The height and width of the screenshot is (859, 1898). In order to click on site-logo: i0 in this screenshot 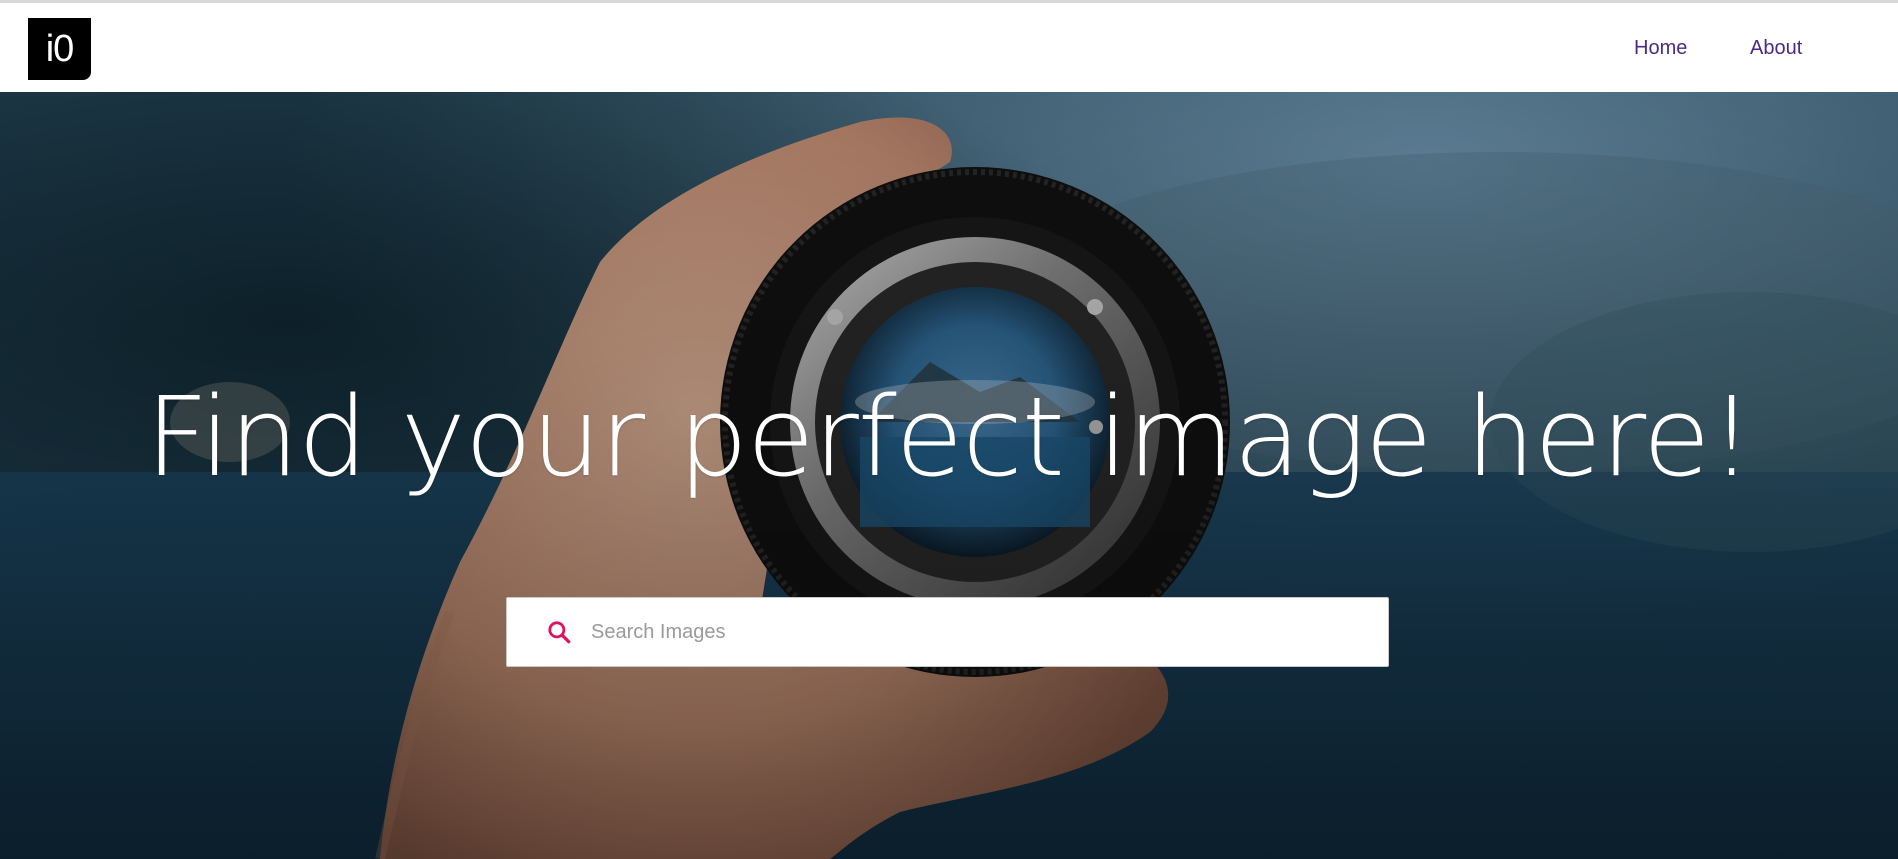, I will do `click(59, 49)`.